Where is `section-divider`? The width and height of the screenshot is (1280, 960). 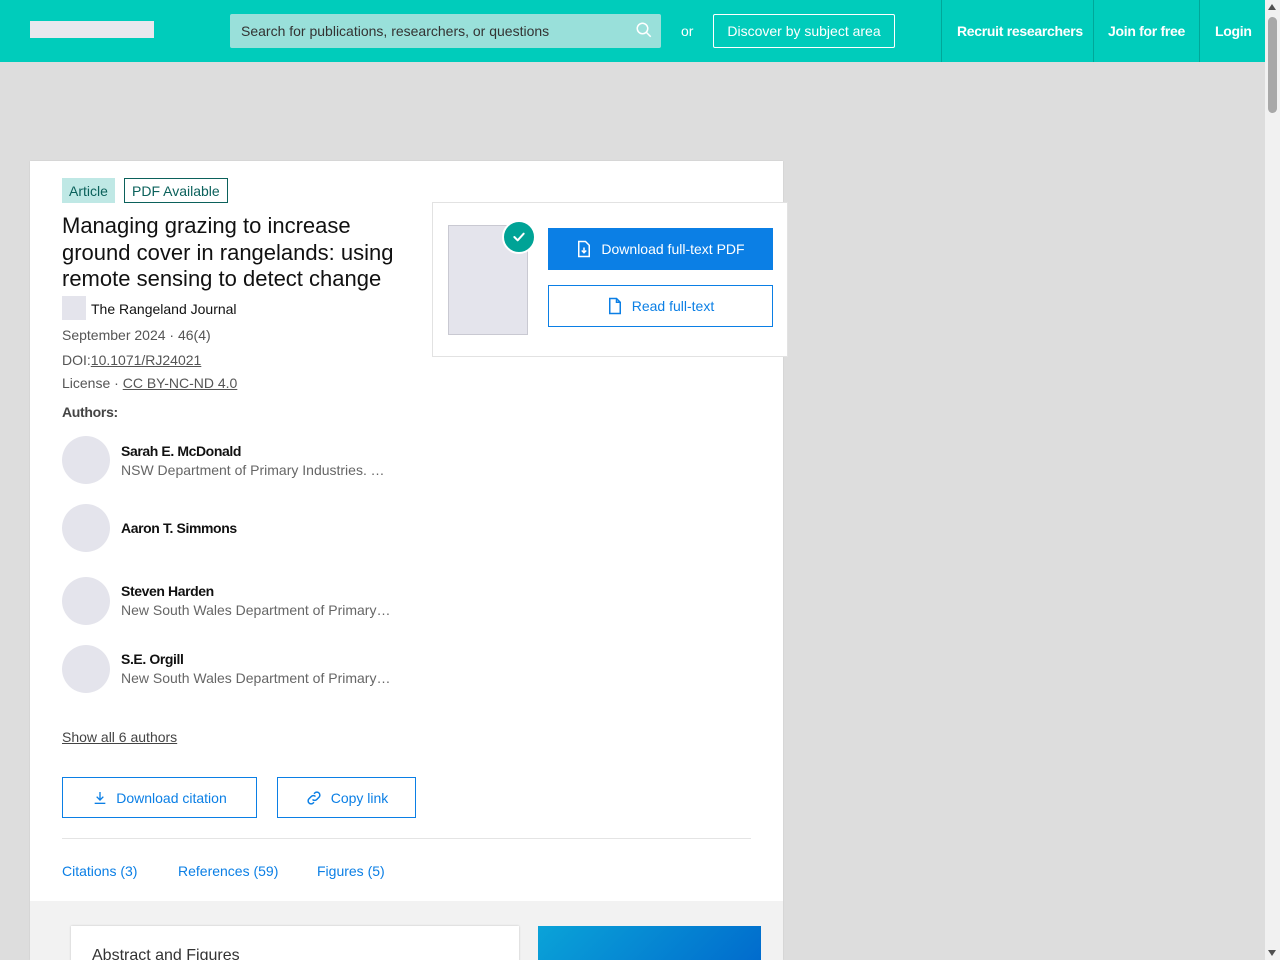
section-divider is located at coordinates (406, 838).